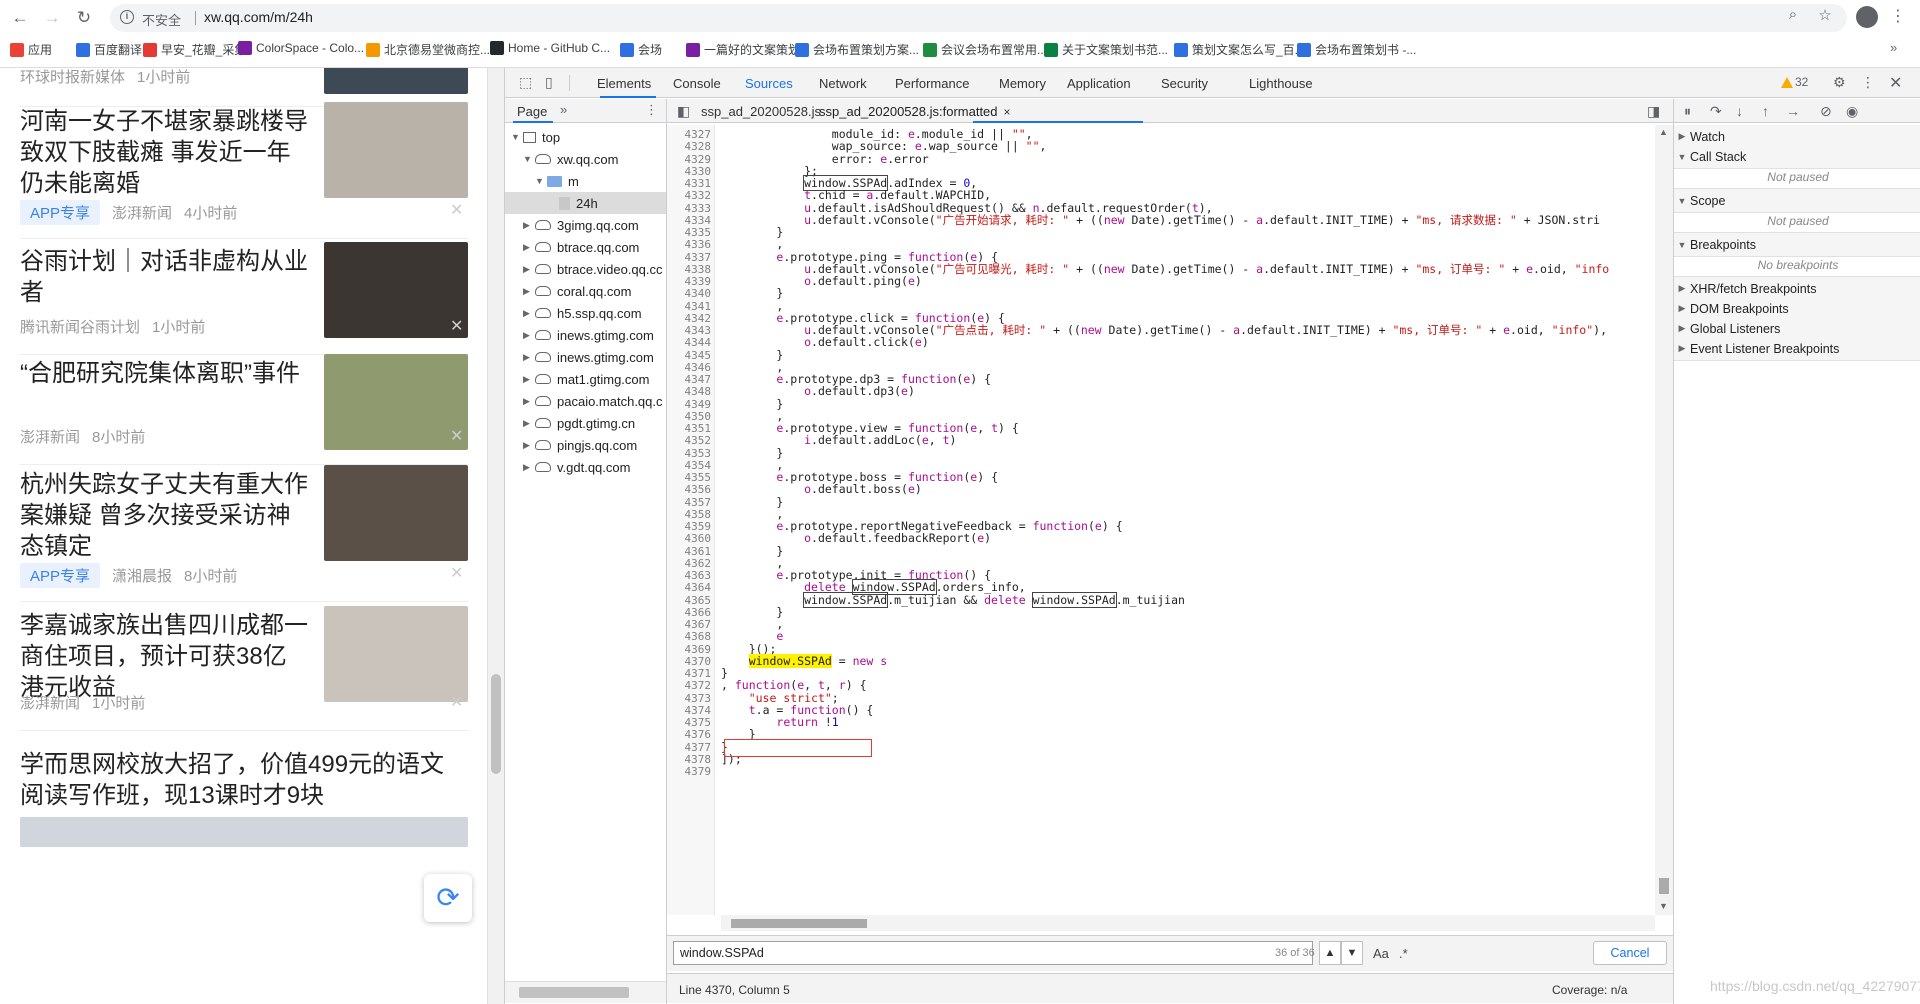 The width and height of the screenshot is (1920, 1004). I want to click on deactivate-breakpoints-icon: ⊘, so click(1826, 111).